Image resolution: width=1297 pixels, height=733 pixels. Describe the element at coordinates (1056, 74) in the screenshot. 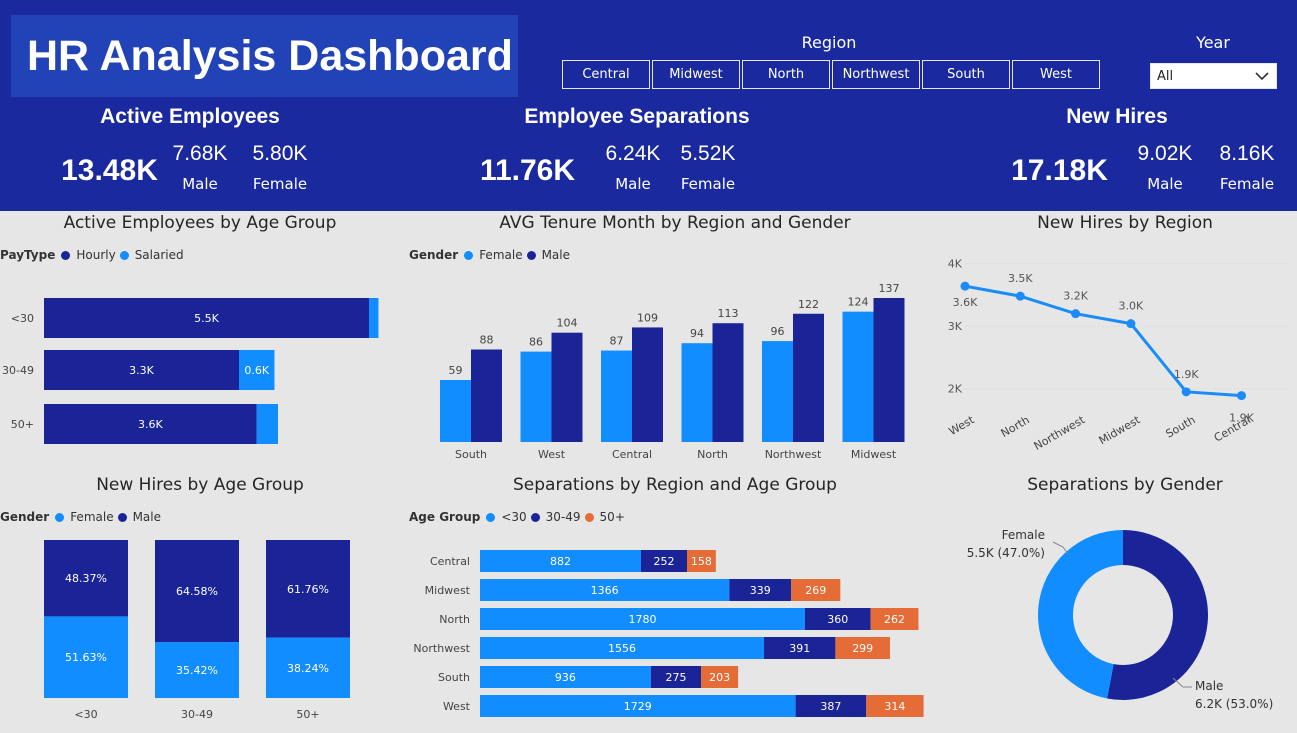

I see `region-button-west: West` at that location.